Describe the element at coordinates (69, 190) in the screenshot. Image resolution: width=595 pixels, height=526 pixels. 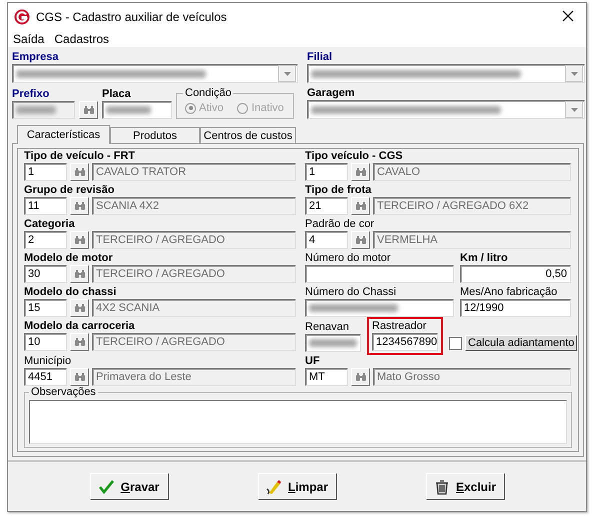
I see `field-label: Grupo de revisão` at that location.